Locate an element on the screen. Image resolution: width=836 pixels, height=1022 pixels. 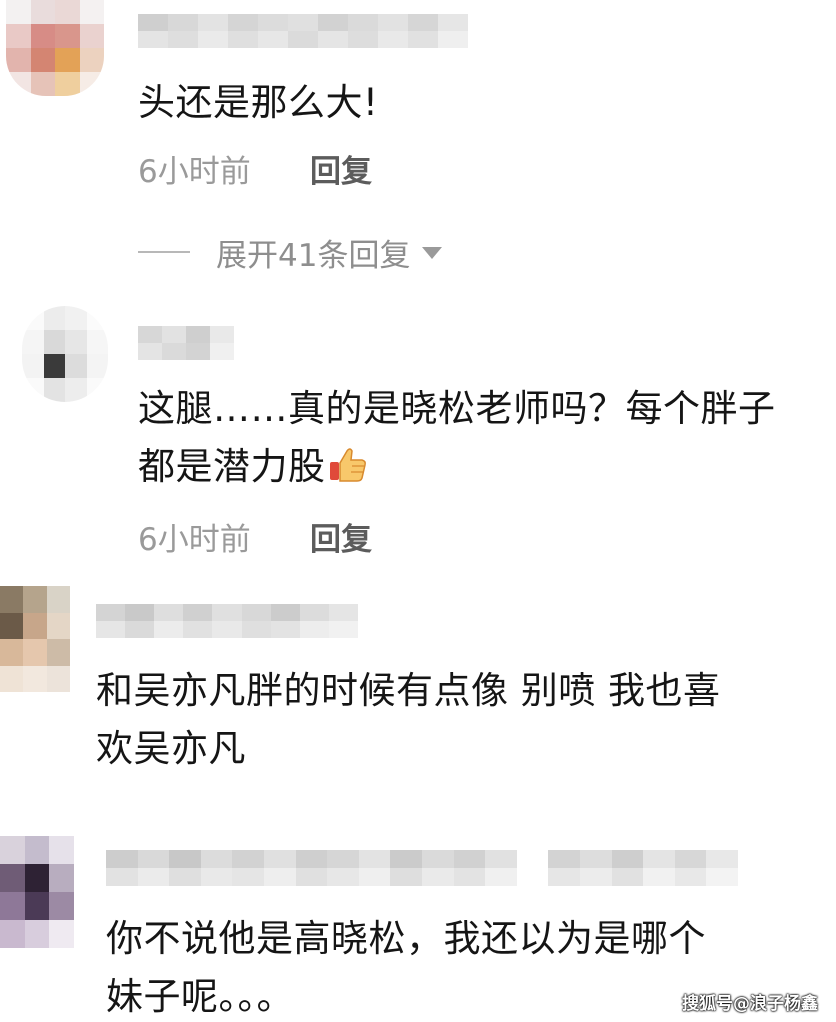
comment-line: 妹子呢。。。 is located at coordinates (200, 996).